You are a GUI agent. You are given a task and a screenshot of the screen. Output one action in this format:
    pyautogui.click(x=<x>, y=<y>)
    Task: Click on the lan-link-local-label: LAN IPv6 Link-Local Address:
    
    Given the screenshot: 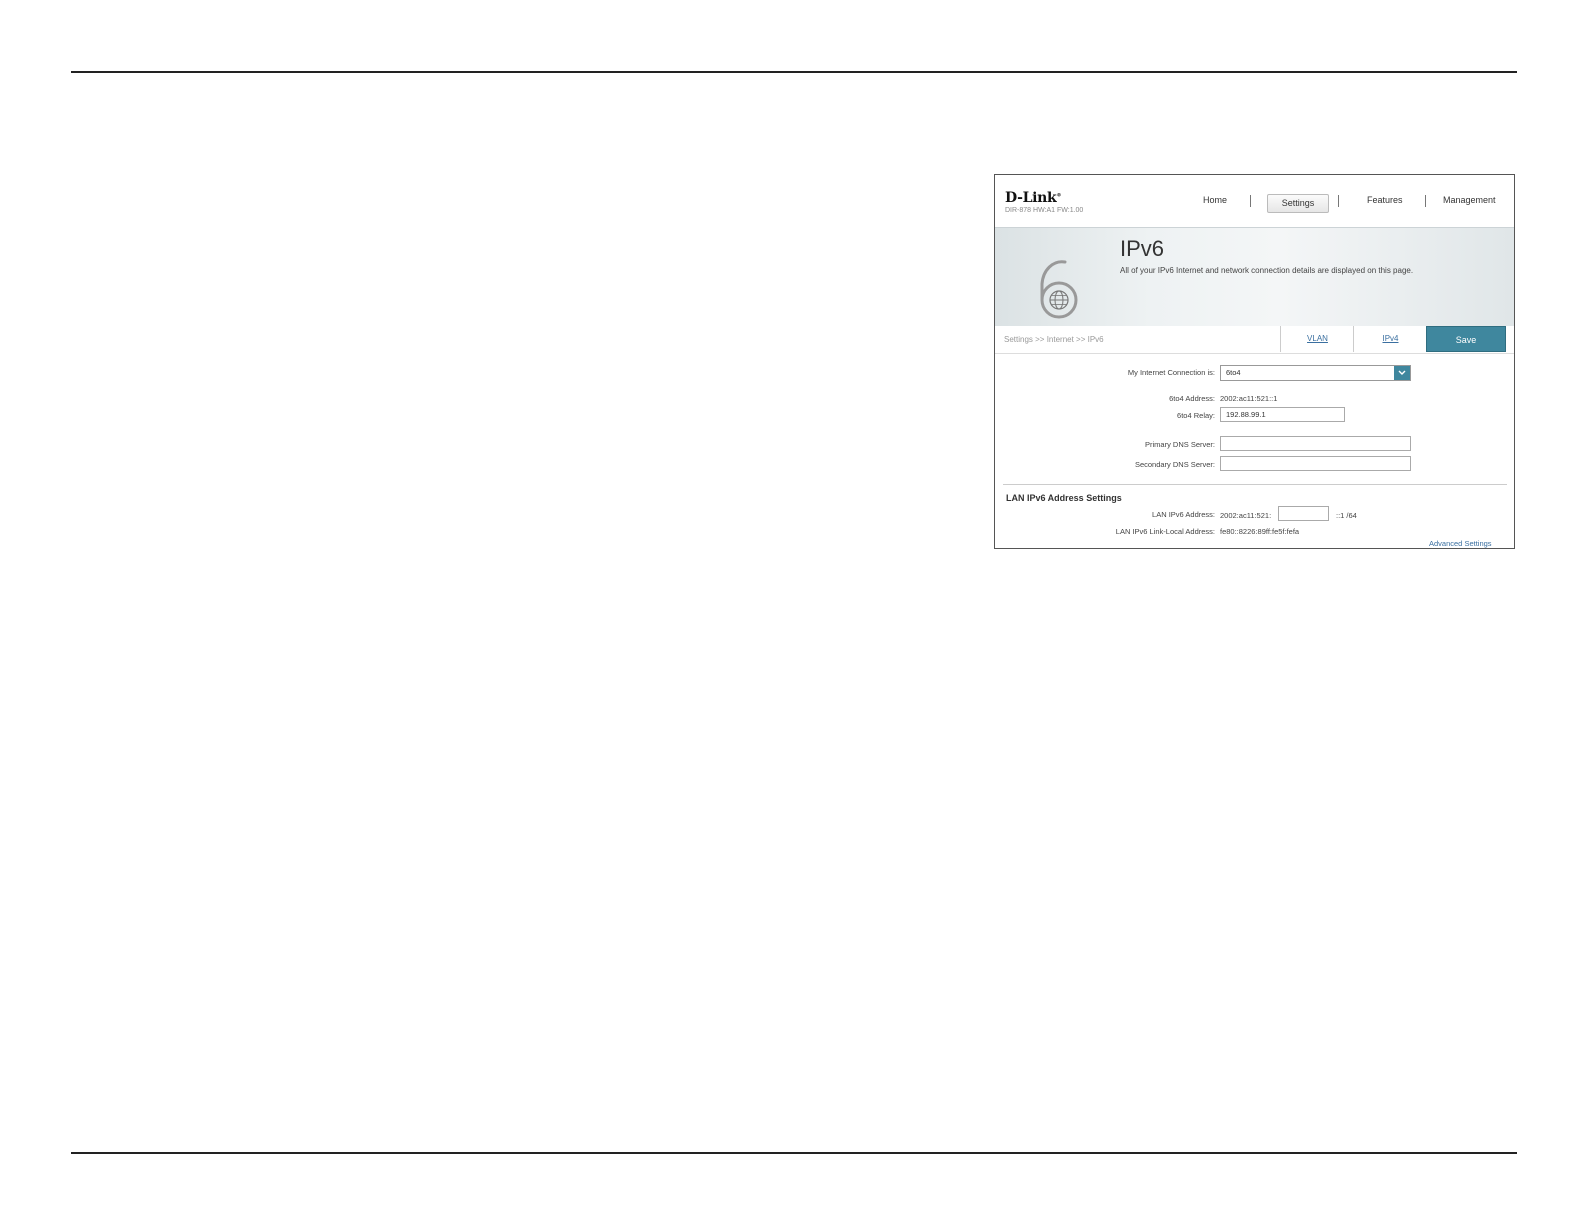 What is the action you would take?
    pyautogui.click(x=1165, y=531)
    